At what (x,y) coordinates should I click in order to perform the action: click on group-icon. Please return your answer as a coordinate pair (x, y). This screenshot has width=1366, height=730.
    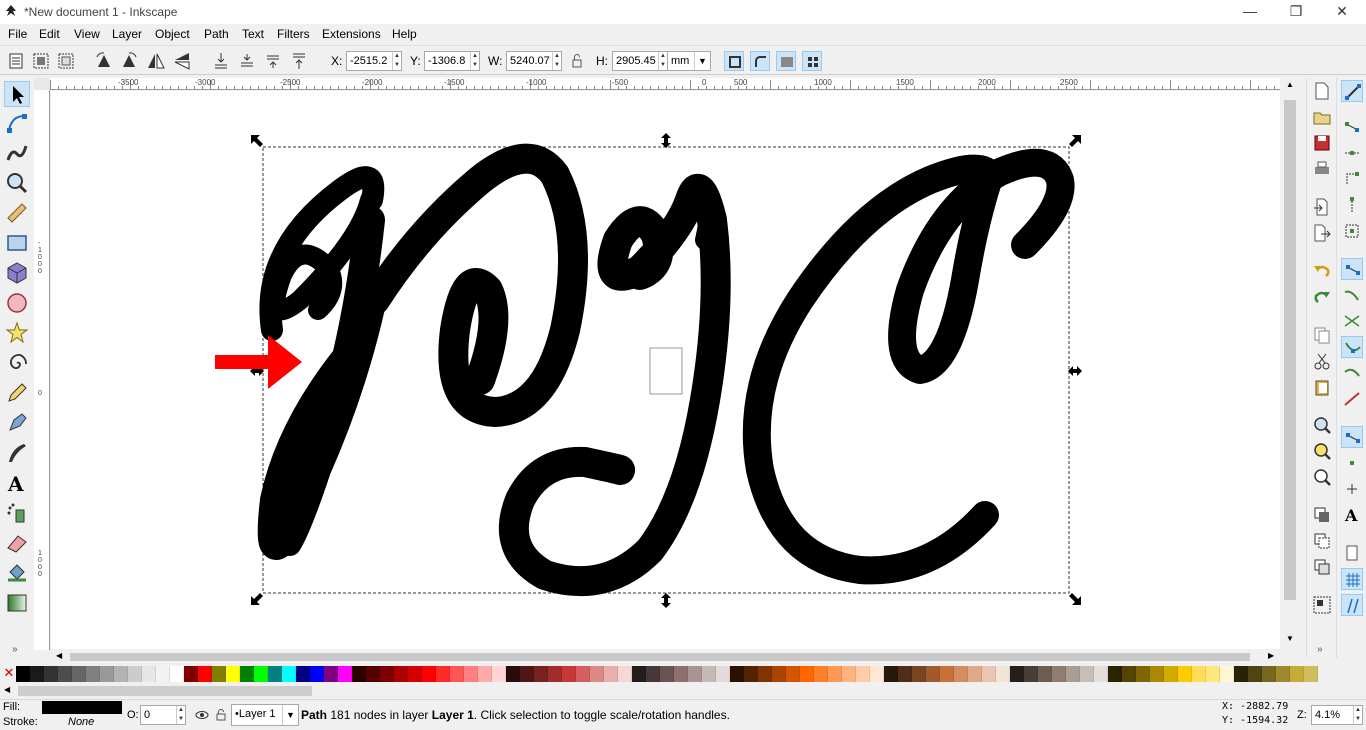
    Looking at the image, I should click on (1322, 605).